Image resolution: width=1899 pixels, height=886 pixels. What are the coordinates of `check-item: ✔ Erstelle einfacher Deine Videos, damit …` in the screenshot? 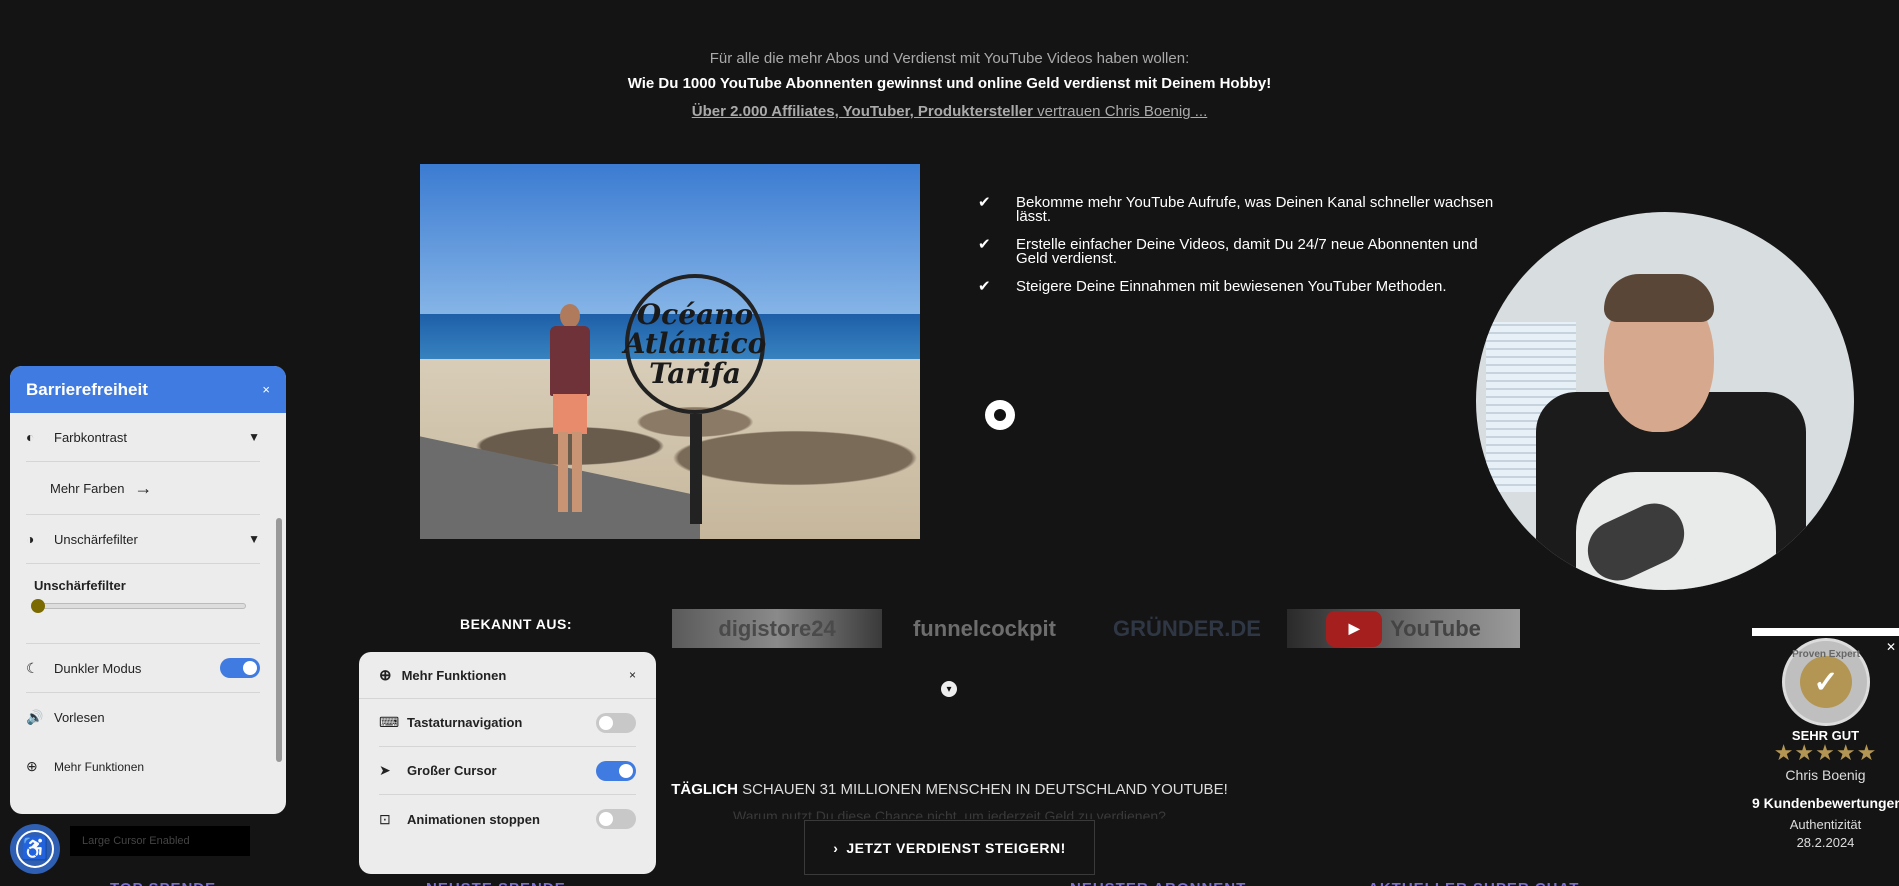 It's located at (1238, 251).